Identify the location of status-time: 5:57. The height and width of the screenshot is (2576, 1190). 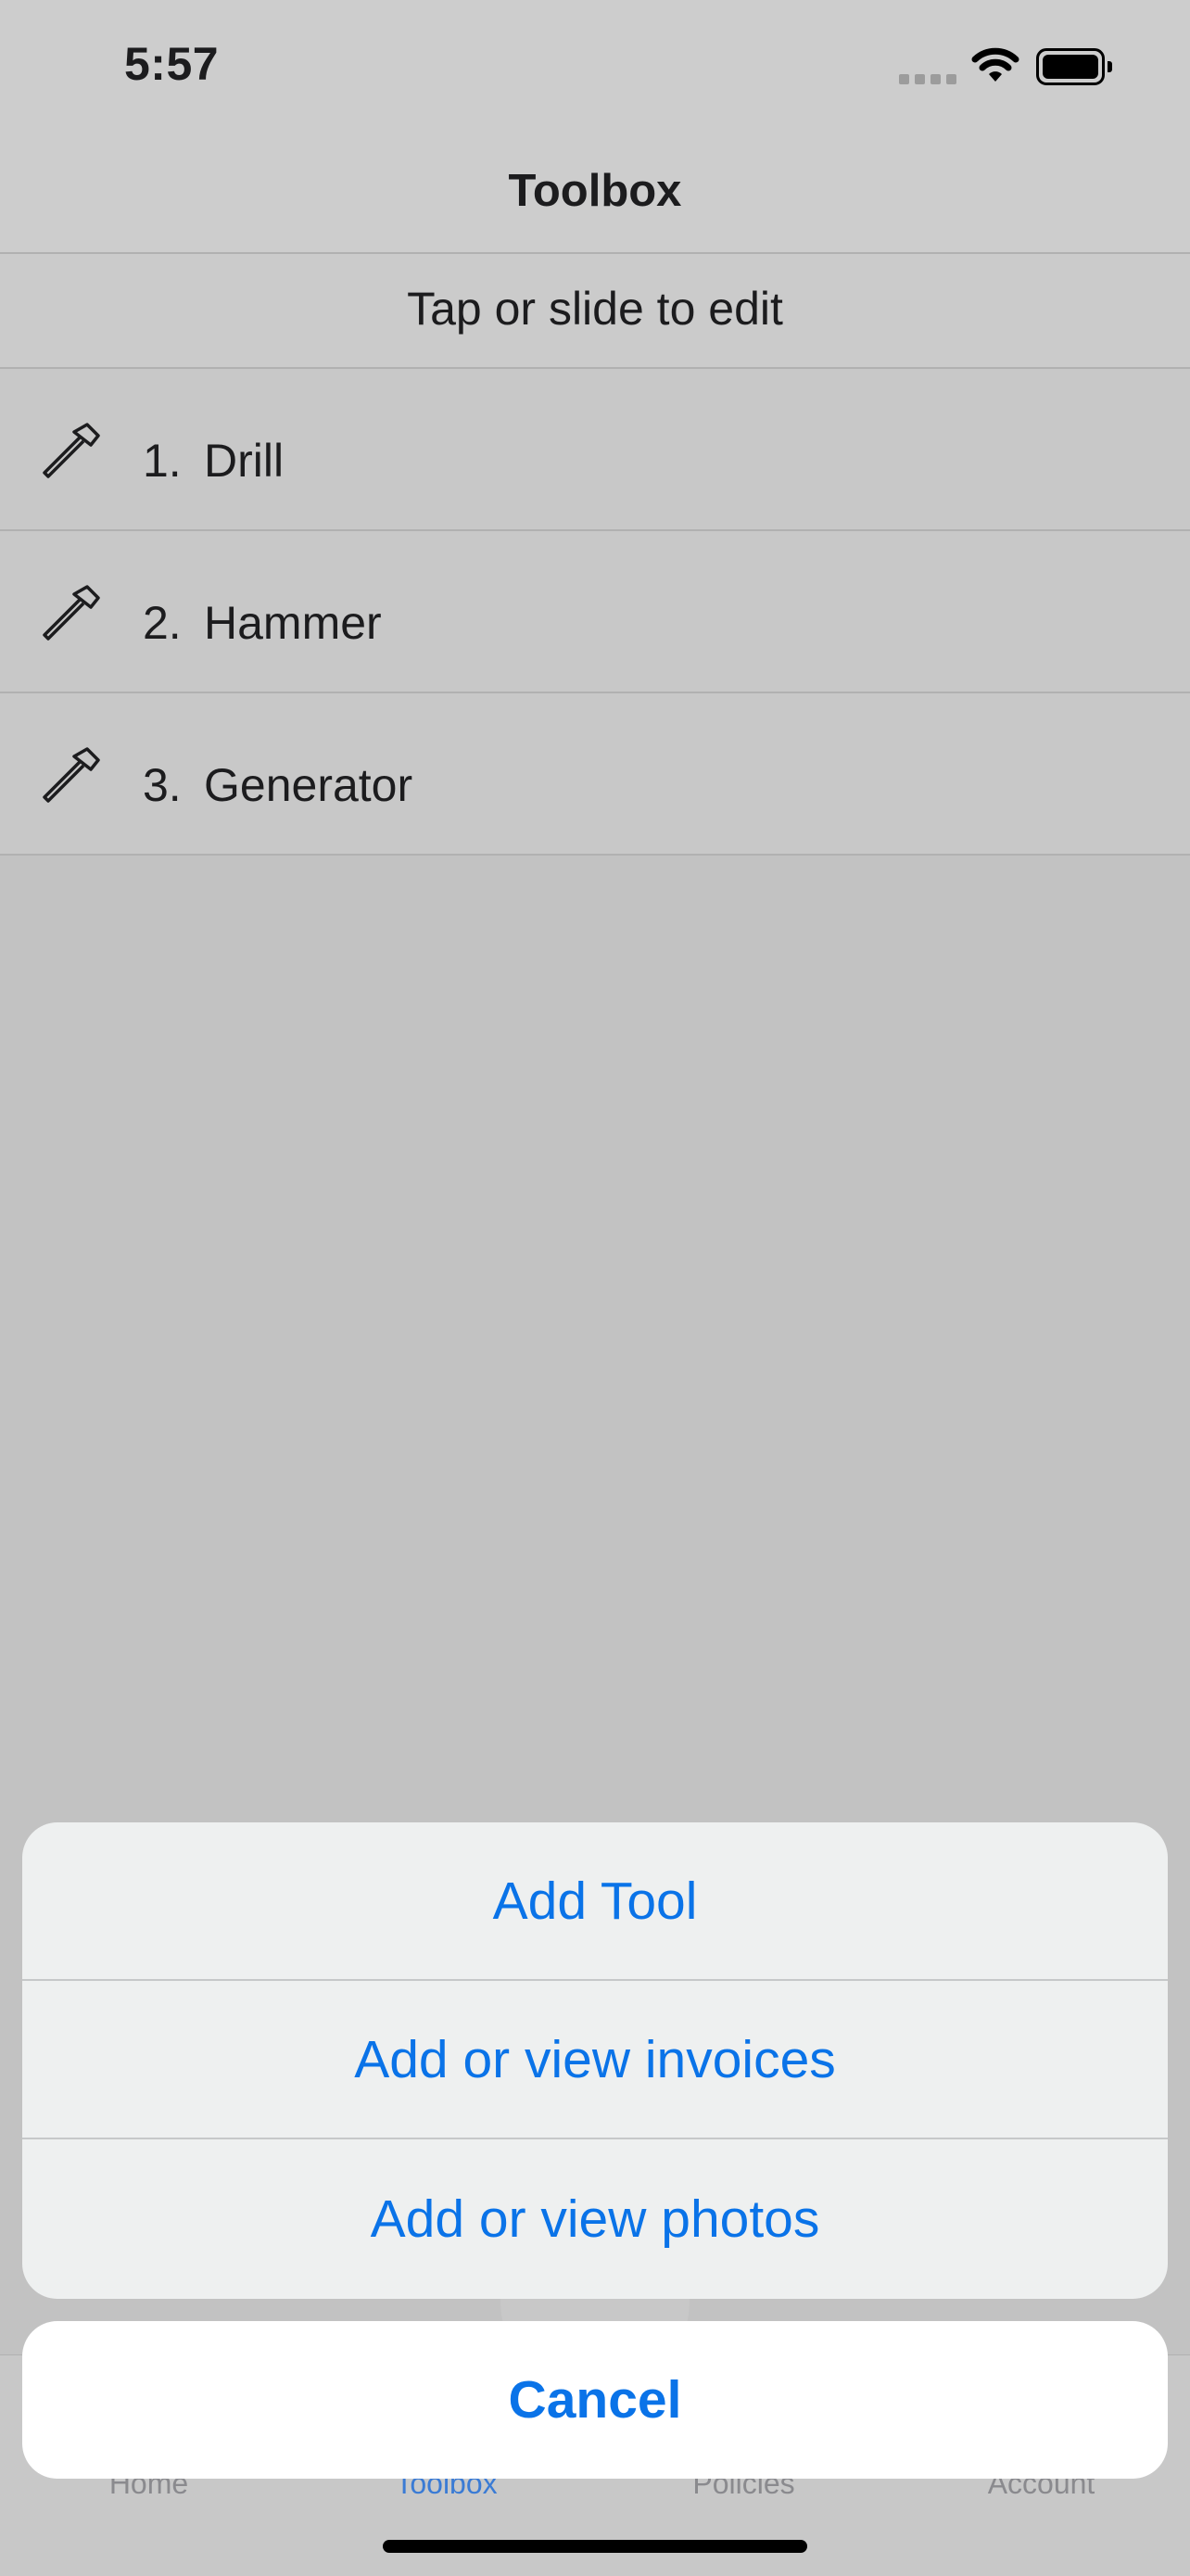
(172, 64).